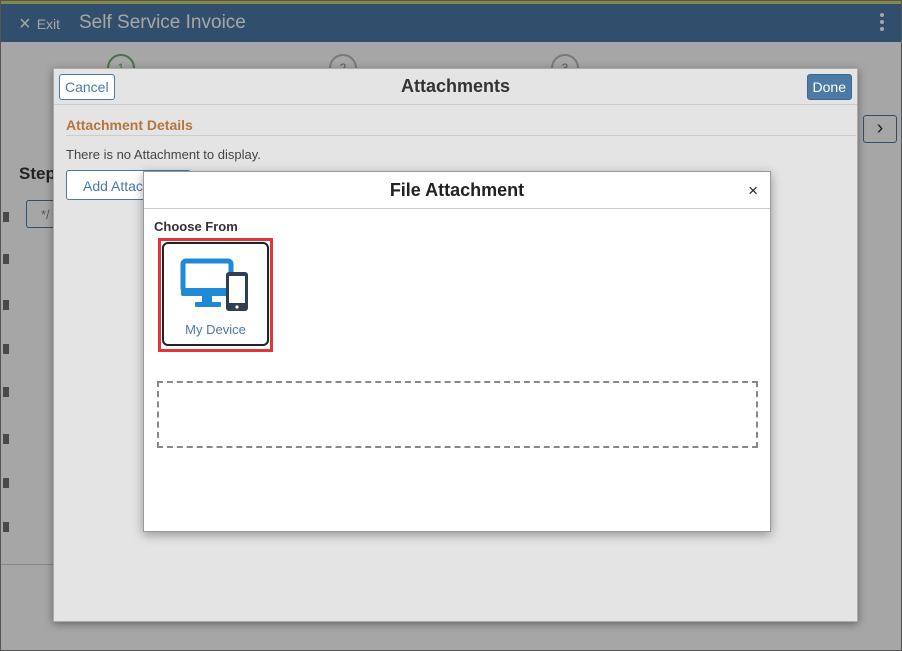  What do you see at coordinates (461, 135) in the screenshot?
I see `section-divider` at bounding box center [461, 135].